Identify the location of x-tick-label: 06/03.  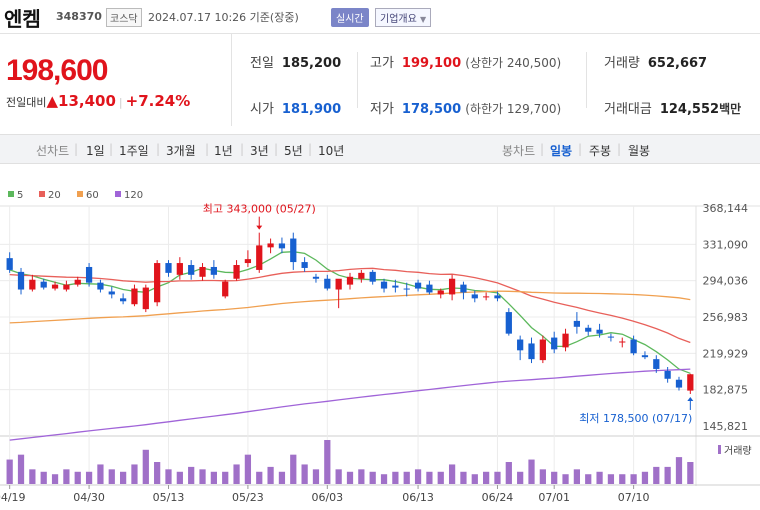
(327, 497).